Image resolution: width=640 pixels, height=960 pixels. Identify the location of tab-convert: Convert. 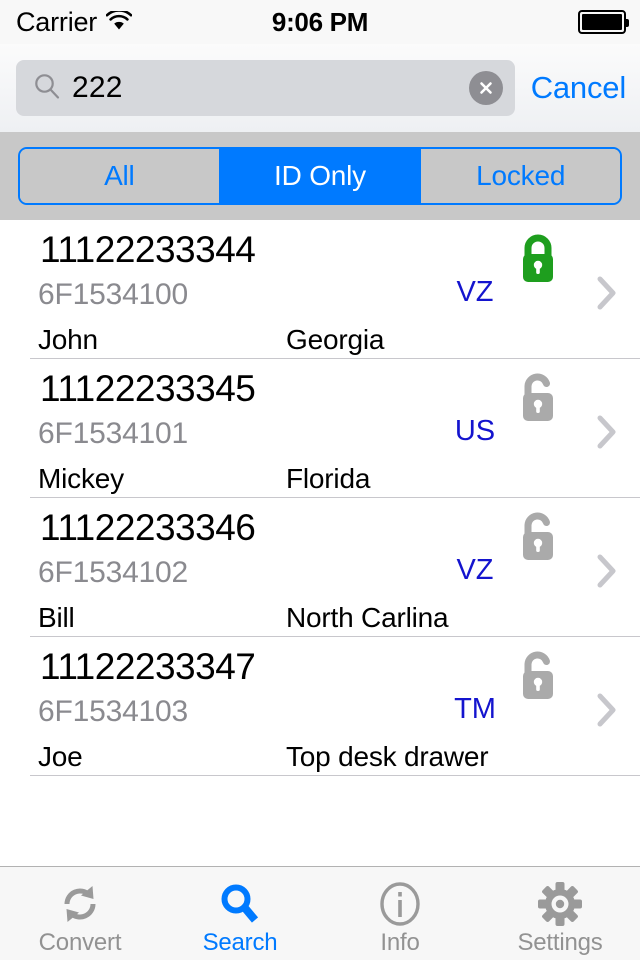
(80, 913).